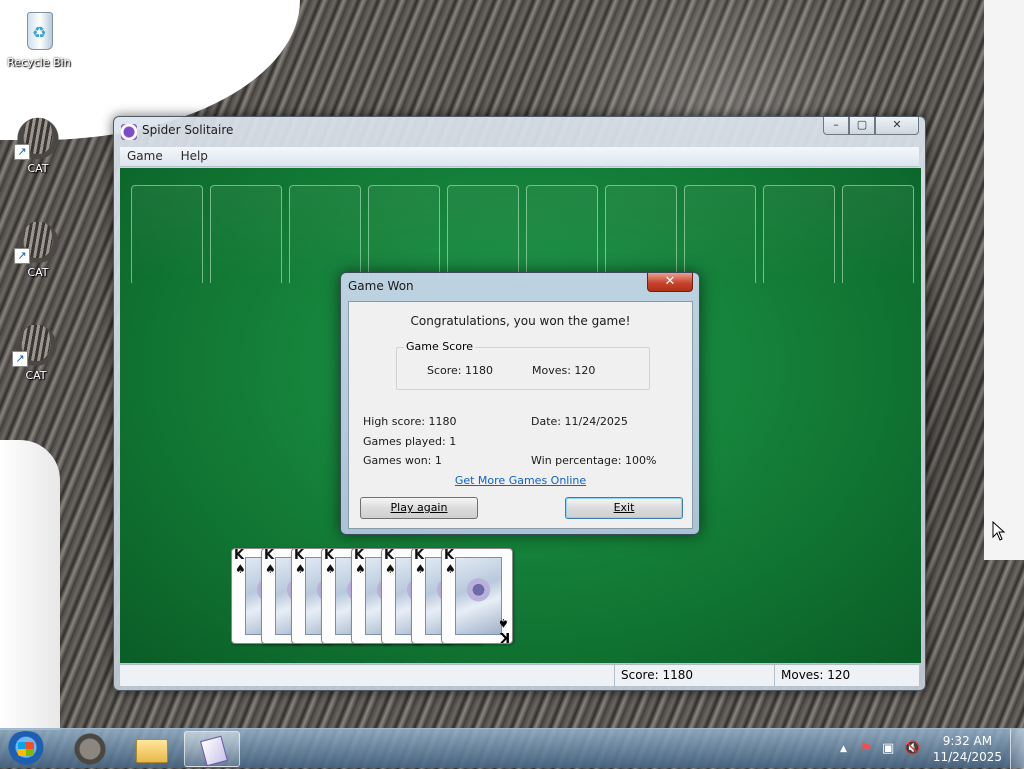 Image resolution: width=1024 pixels, height=769 pixels. Describe the element at coordinates (188, 130) in the screenshot. I see `window-title: Spider Solitaire` at that location.